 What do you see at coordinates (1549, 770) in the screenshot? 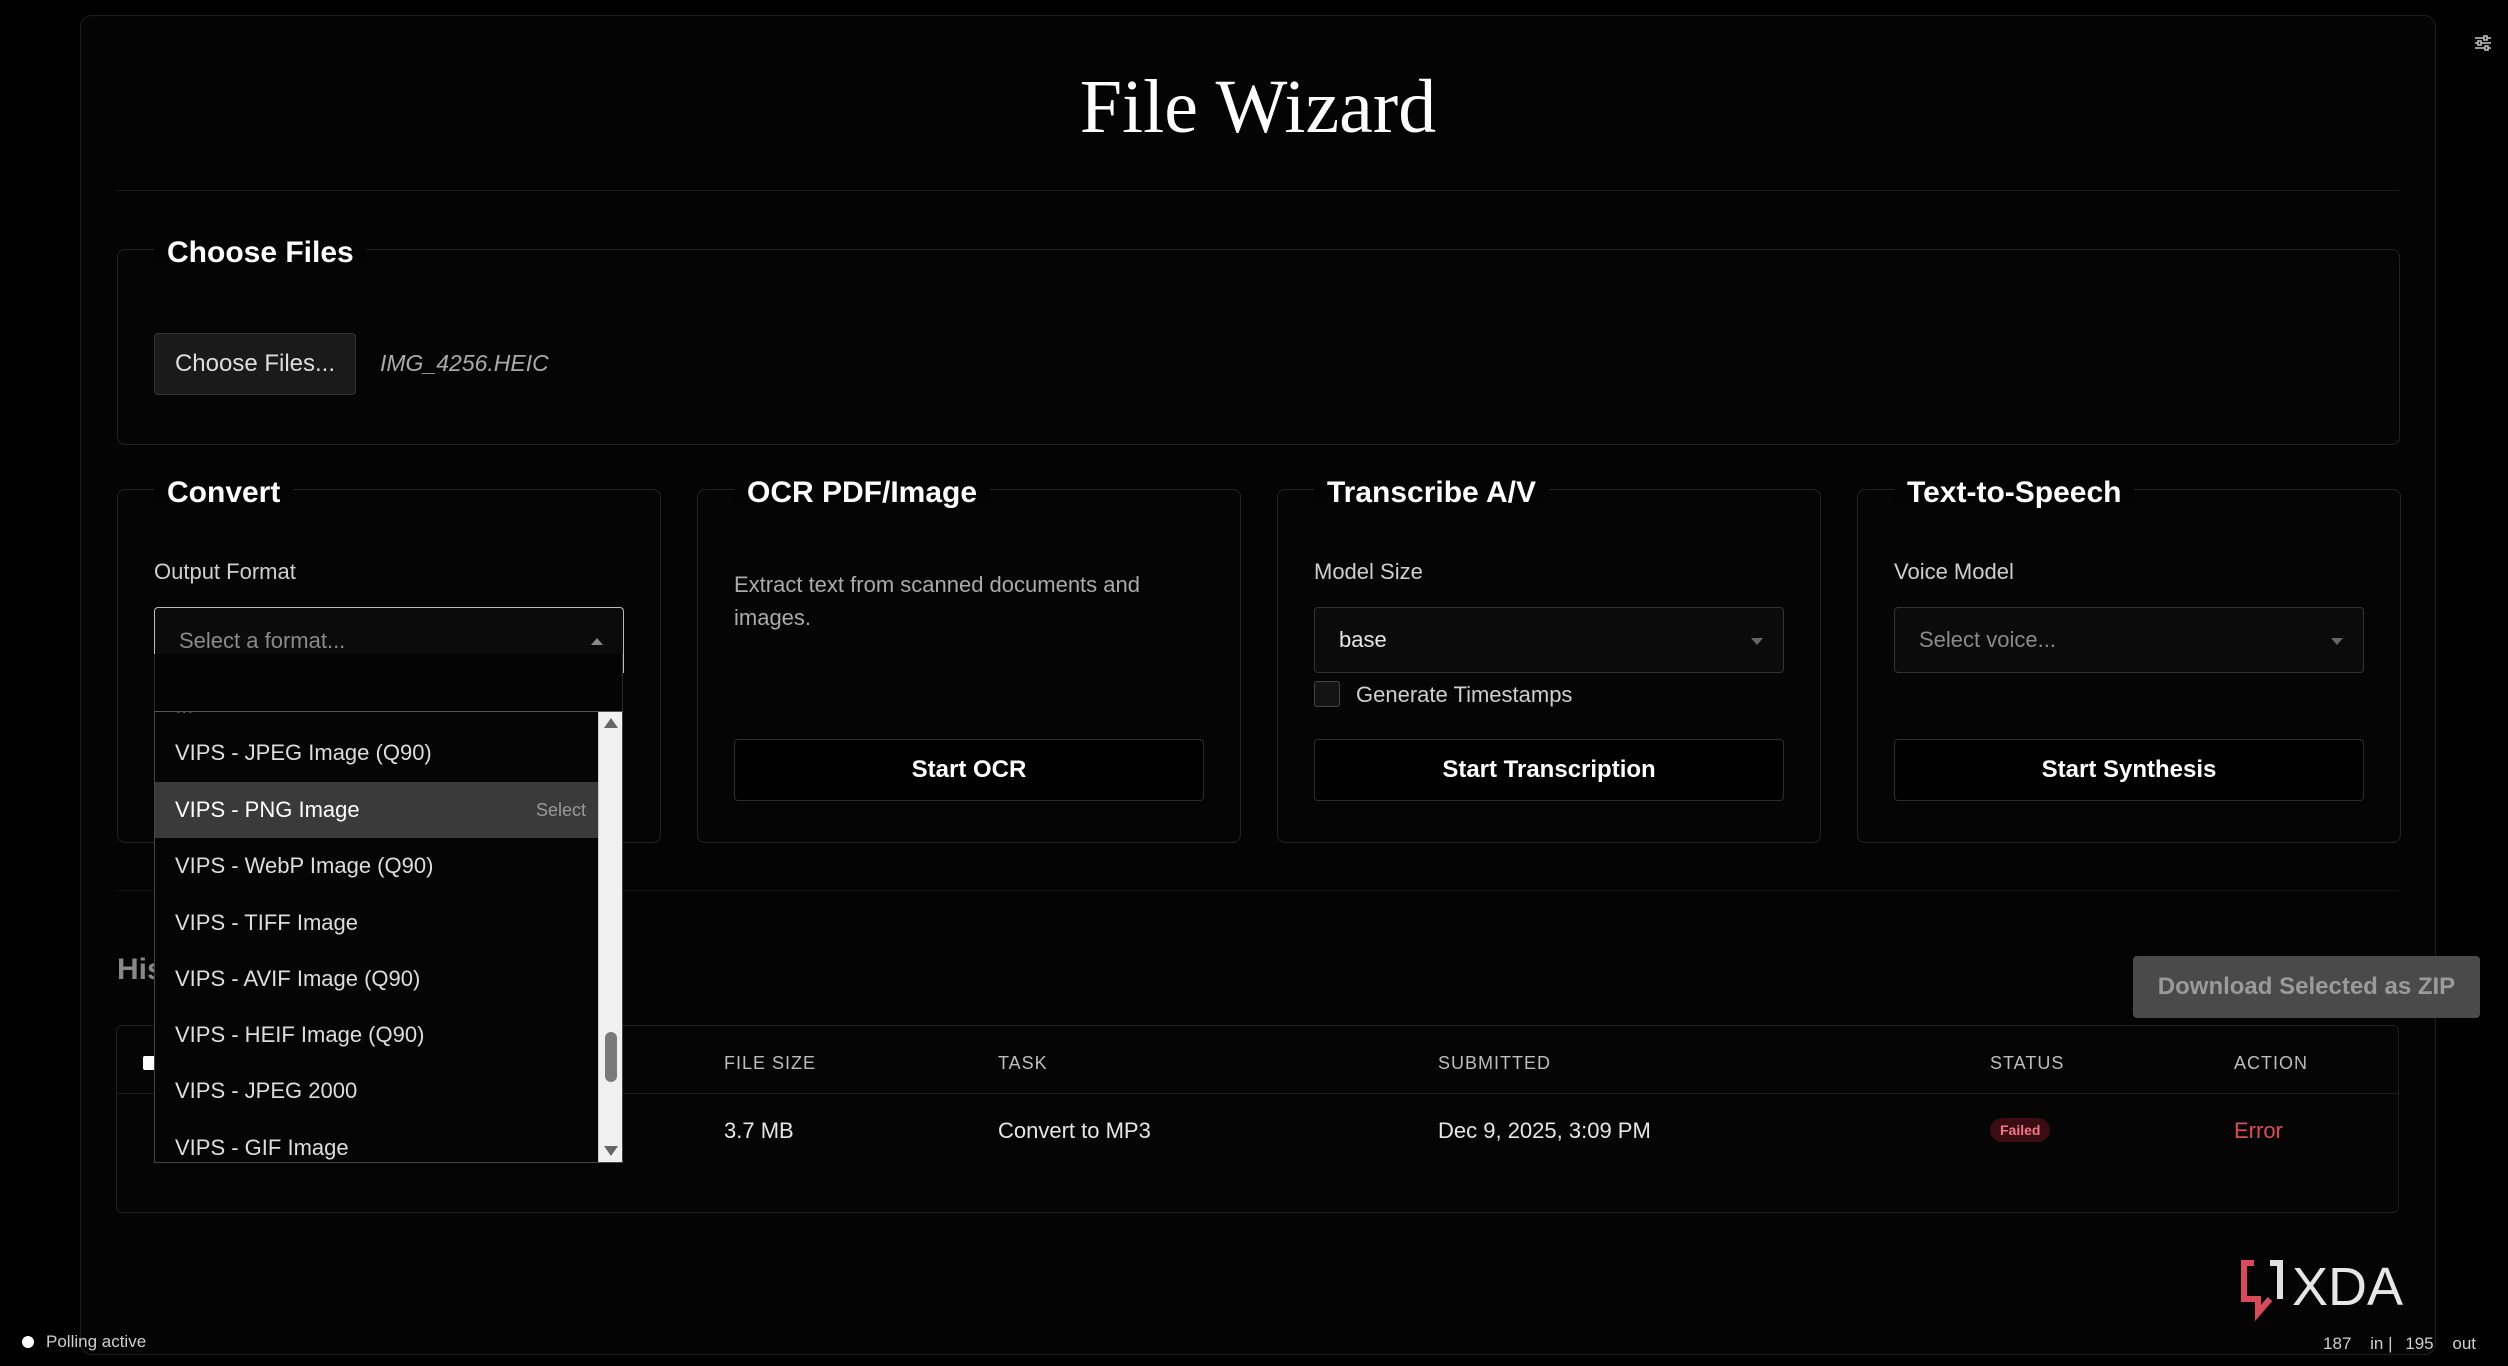
I see `start-transcription-button: Start Transcription` at bounding box center [1549, 770].